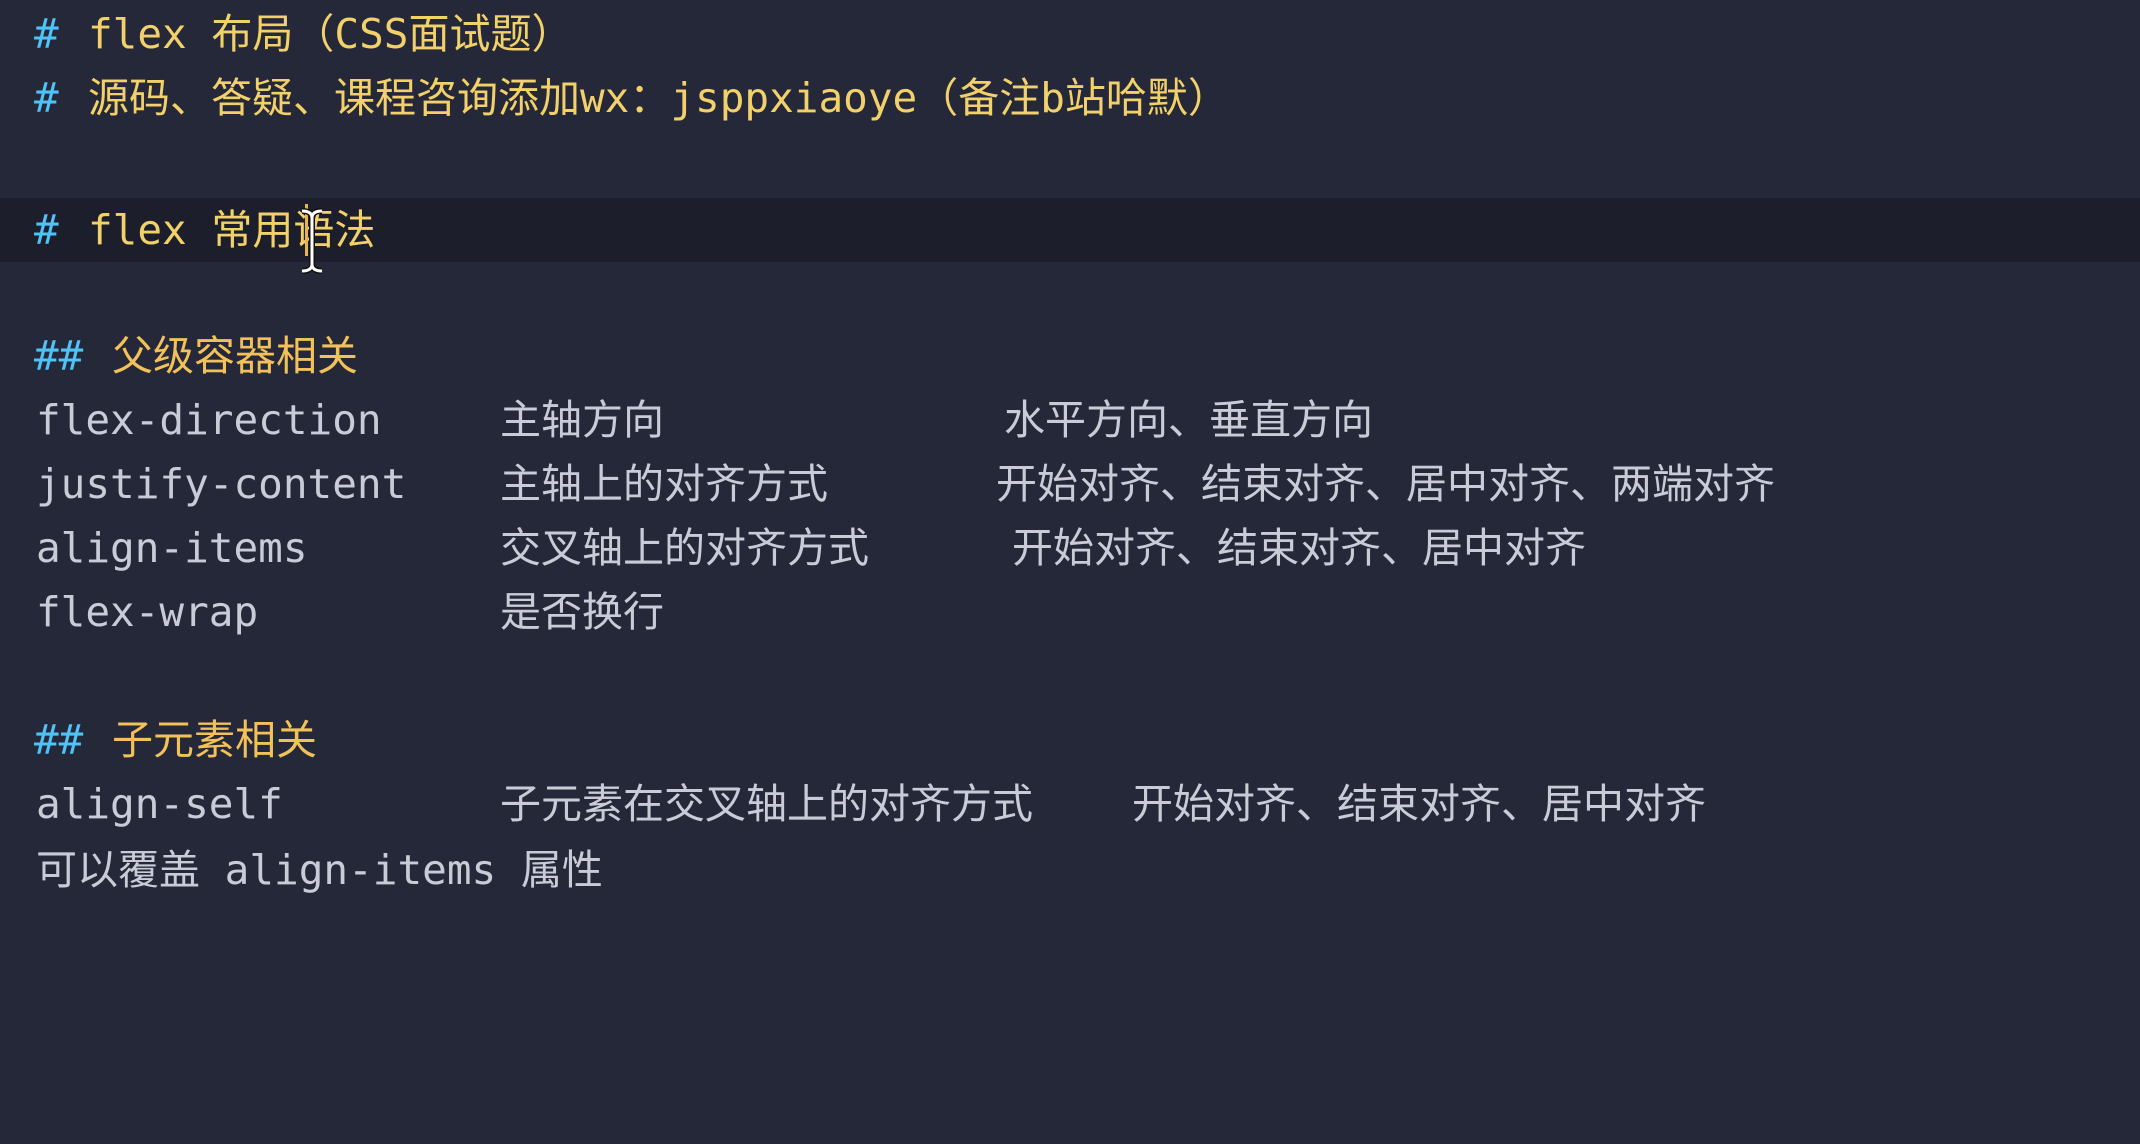  I want to click on heading-text: flex 常用语法, so click(232, 230).